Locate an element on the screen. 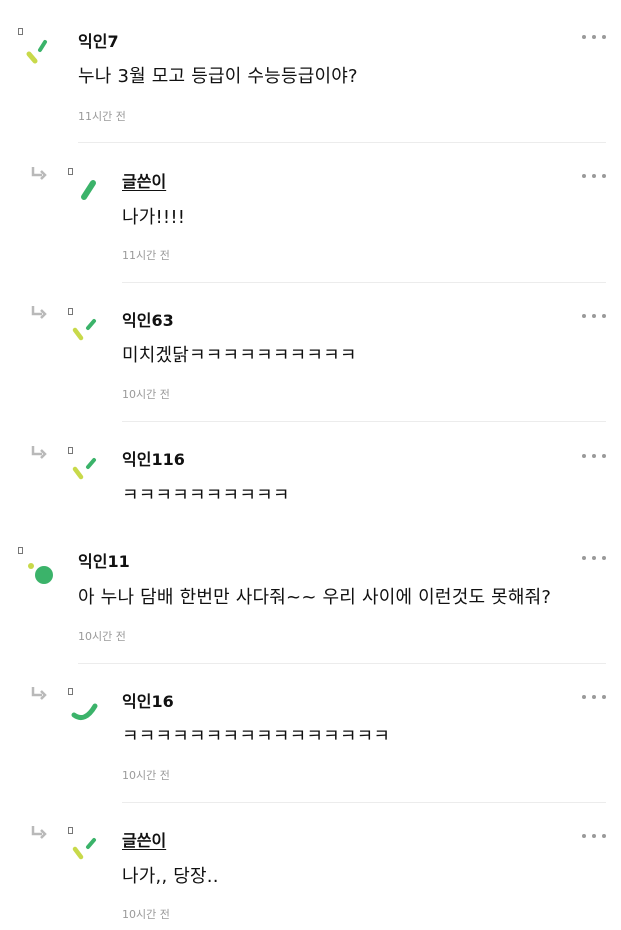 Image resolution: width=621 pixels, height=930 pixels. comment-text: 나가,, 당장.. is located at coordinates (170, 876).